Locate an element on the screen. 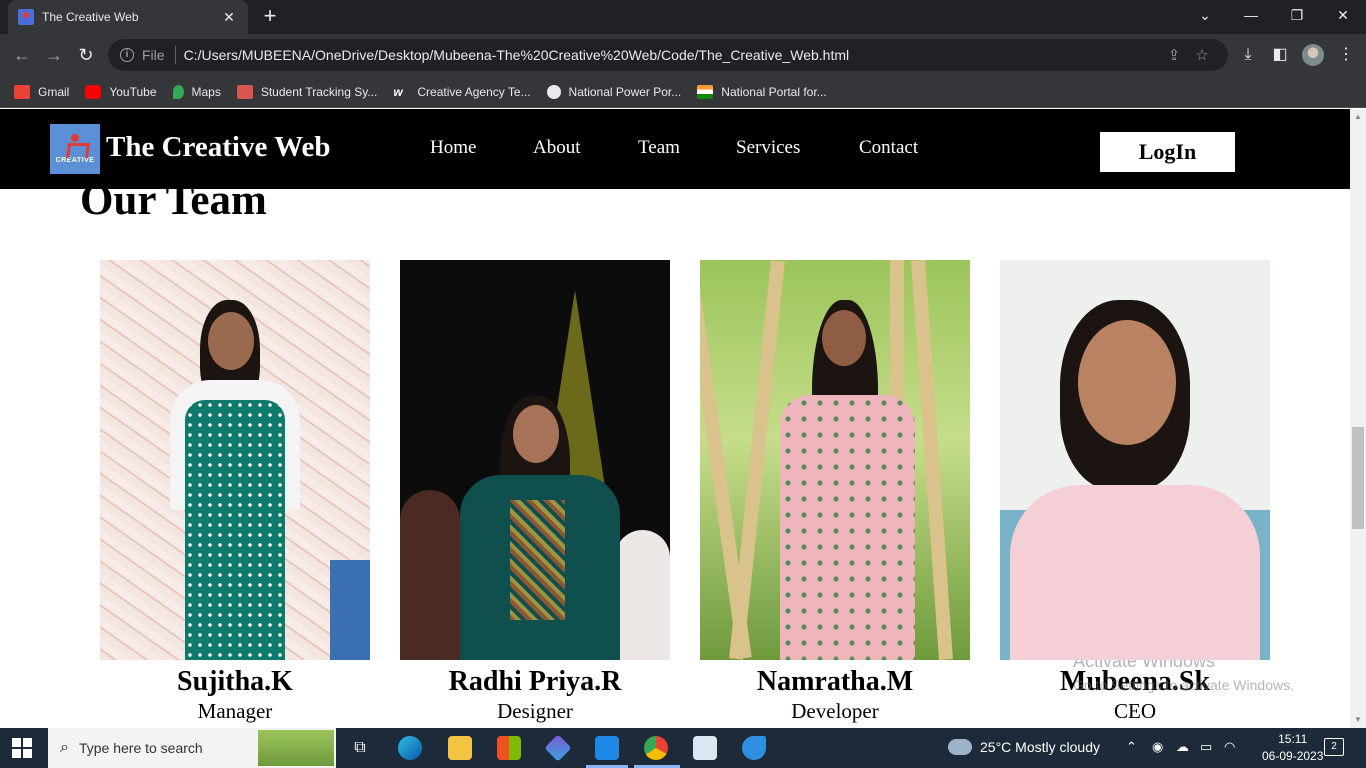 This screenshot has height=768, width=1366. edge-icon is located at coordinates (410, 748).